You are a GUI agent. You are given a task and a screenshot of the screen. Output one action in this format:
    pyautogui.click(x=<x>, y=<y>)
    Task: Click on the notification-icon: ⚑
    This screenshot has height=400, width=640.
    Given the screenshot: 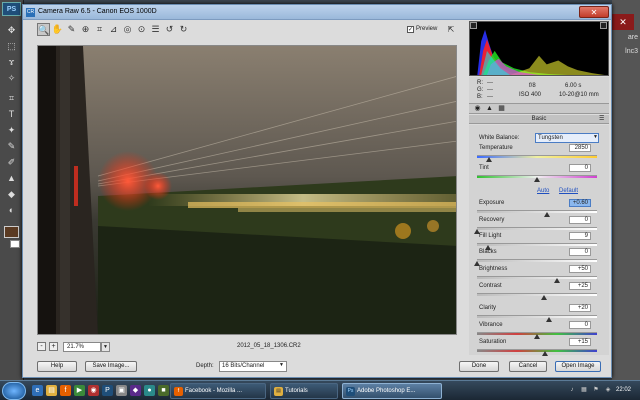 What is the action you would take?
    pyautogui.click(x=596, y=390)
    